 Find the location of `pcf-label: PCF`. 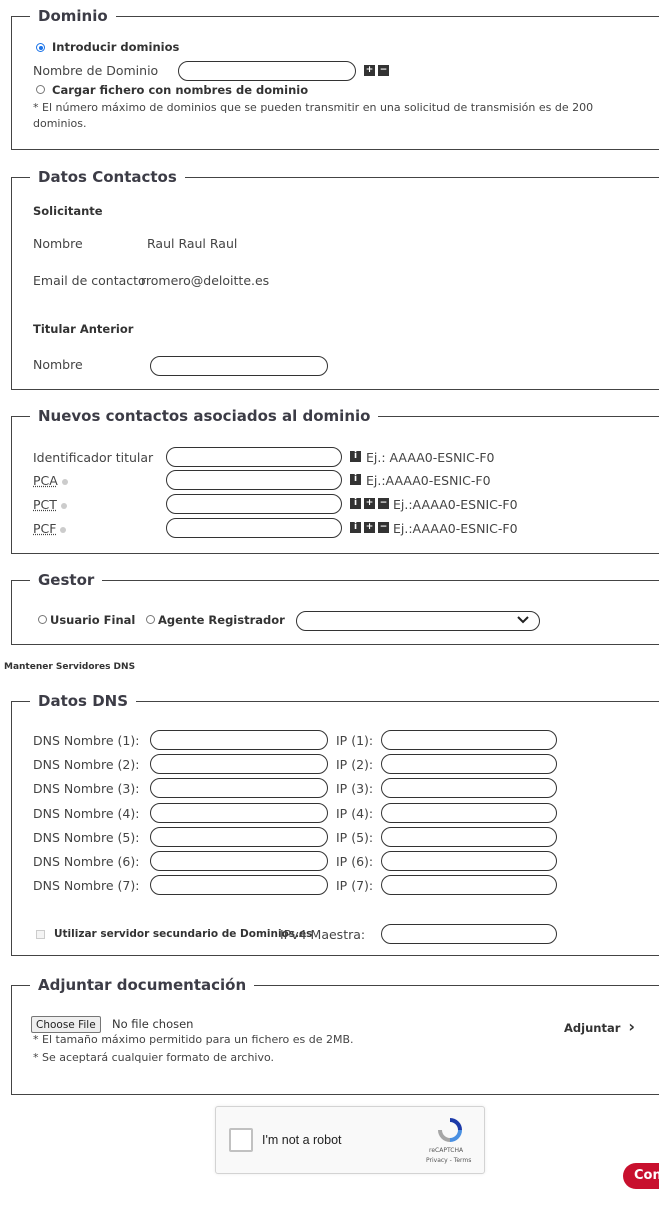

pcf-label: PCF is located at coordinates (50, 528).